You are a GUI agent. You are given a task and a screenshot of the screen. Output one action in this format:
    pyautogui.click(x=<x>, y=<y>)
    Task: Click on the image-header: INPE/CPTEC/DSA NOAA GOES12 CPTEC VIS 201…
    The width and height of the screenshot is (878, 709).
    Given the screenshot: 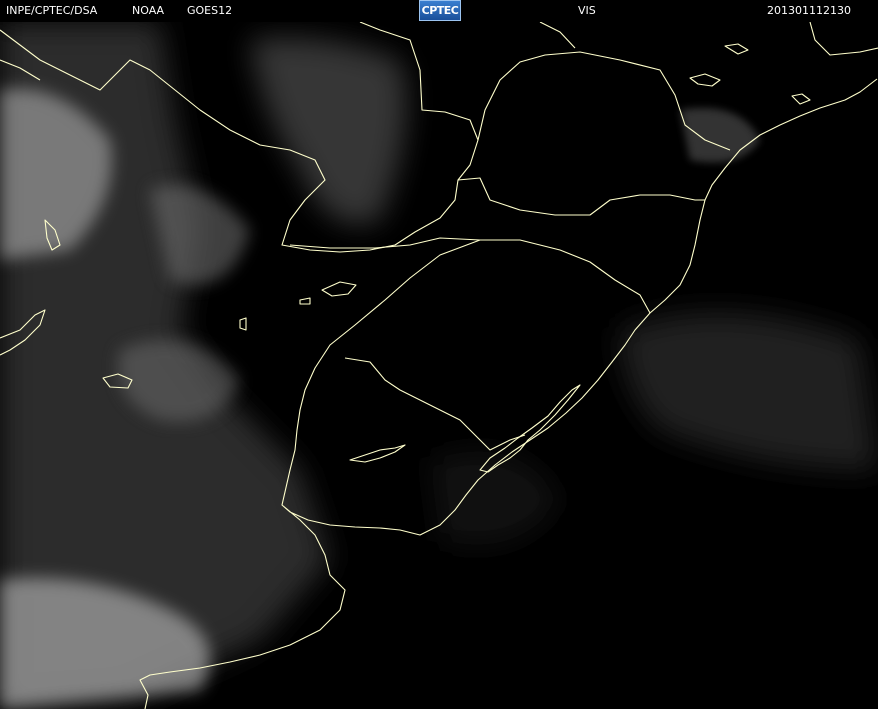 What is the action you would take?
    pyautogui.click(x=439, y=11)
    